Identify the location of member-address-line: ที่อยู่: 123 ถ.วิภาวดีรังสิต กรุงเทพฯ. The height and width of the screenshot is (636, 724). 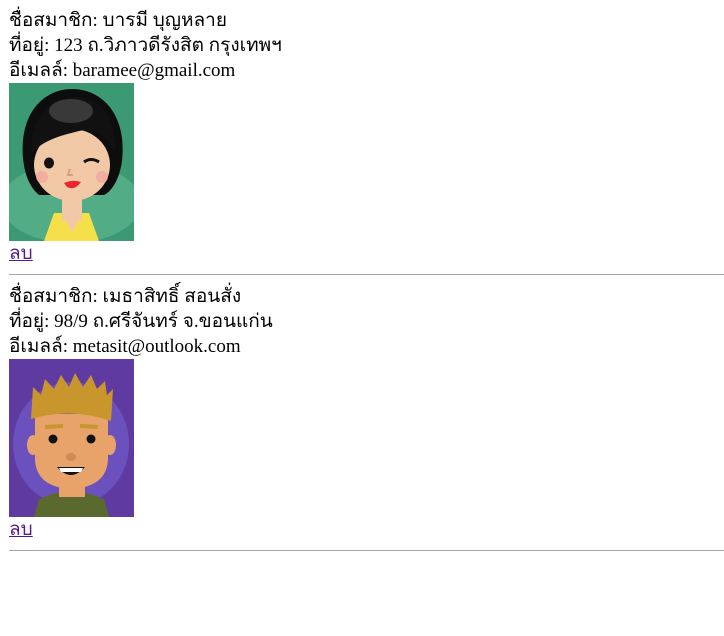
(366, 45).